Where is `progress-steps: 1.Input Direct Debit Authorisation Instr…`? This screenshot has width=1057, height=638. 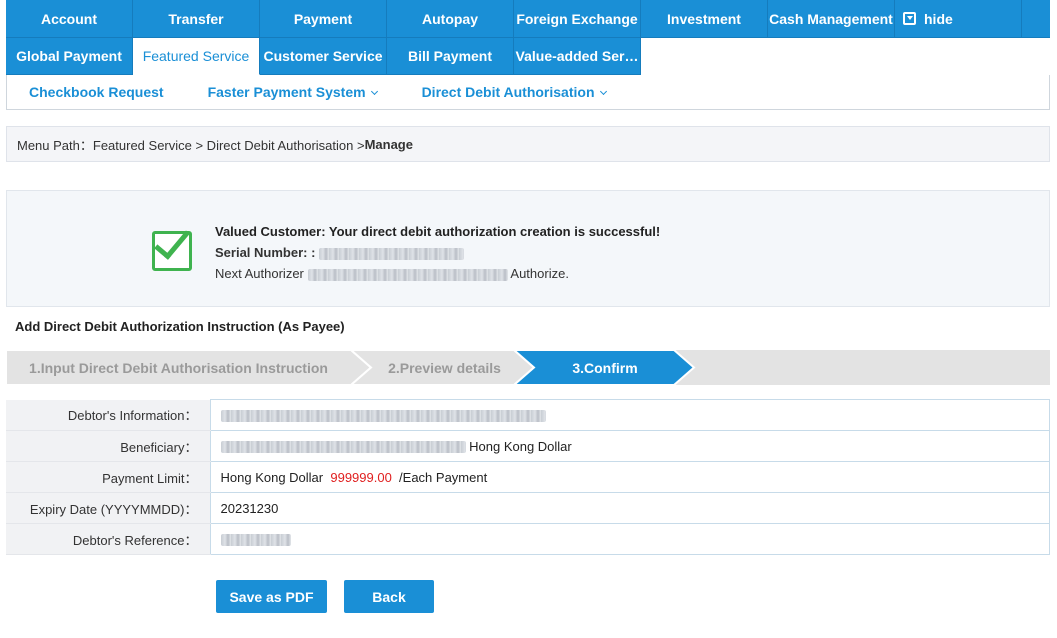
progress-steps: 1.Input Direct Debit Authorisation Instr… is located at coordinates (528, 367).